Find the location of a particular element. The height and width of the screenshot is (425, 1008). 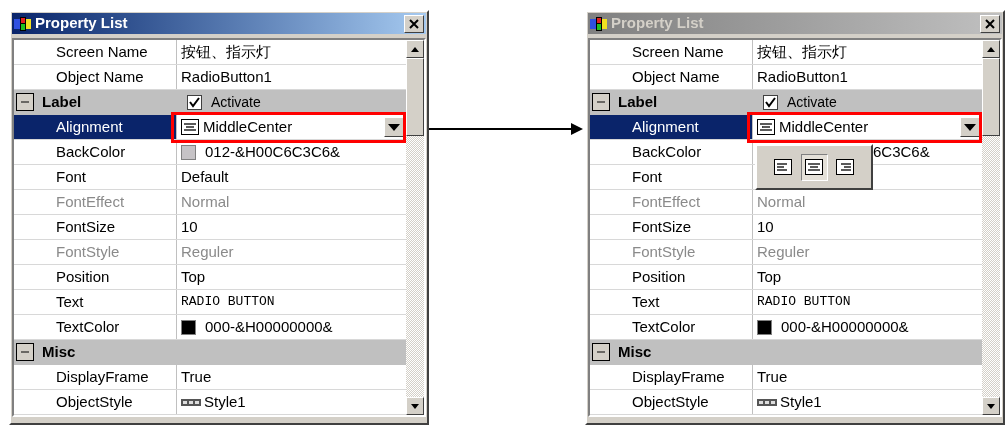

property-value: Reguler is located at coordinates (783, 251).